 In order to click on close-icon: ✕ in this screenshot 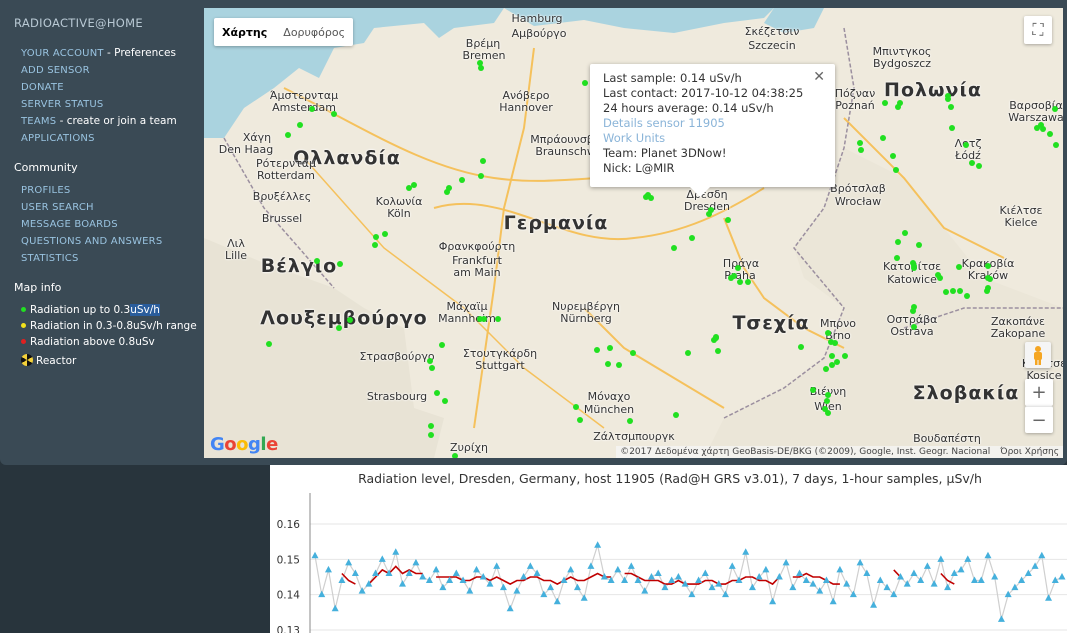, I will do `click(819, 77)`.